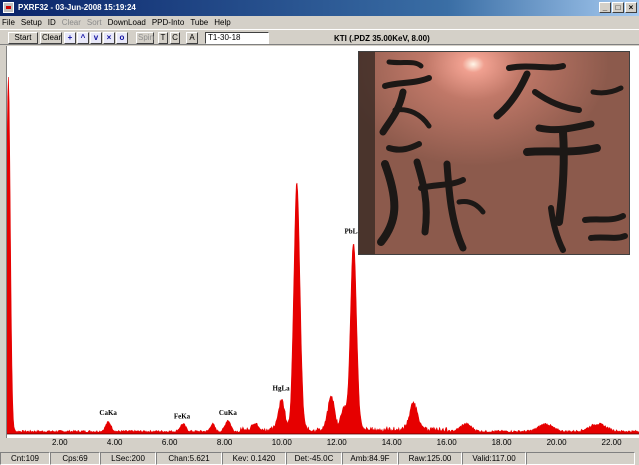  What do you see at coordinates (122, 38) in the screenshot?
I see `reset-zoom-icon: o` at bounding box center [122, 38].